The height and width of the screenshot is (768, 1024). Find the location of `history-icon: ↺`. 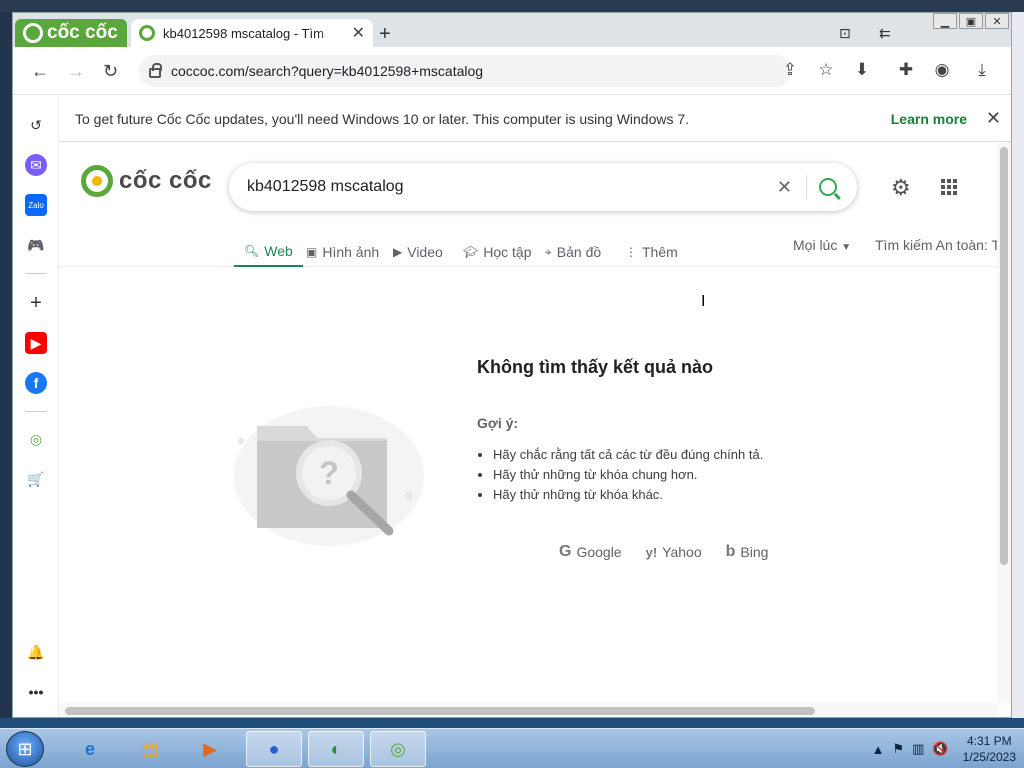

history-icon: ↺ is located at coordinates (36, 125).